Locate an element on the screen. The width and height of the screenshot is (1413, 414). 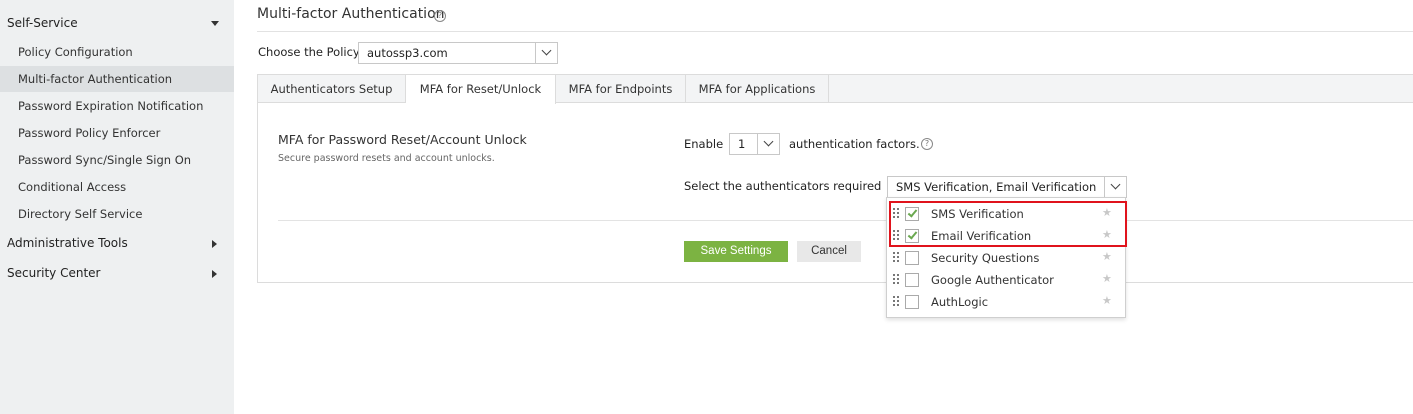
tab-mfa-applications: MFA for Applications is located at coordinates (757, 89).